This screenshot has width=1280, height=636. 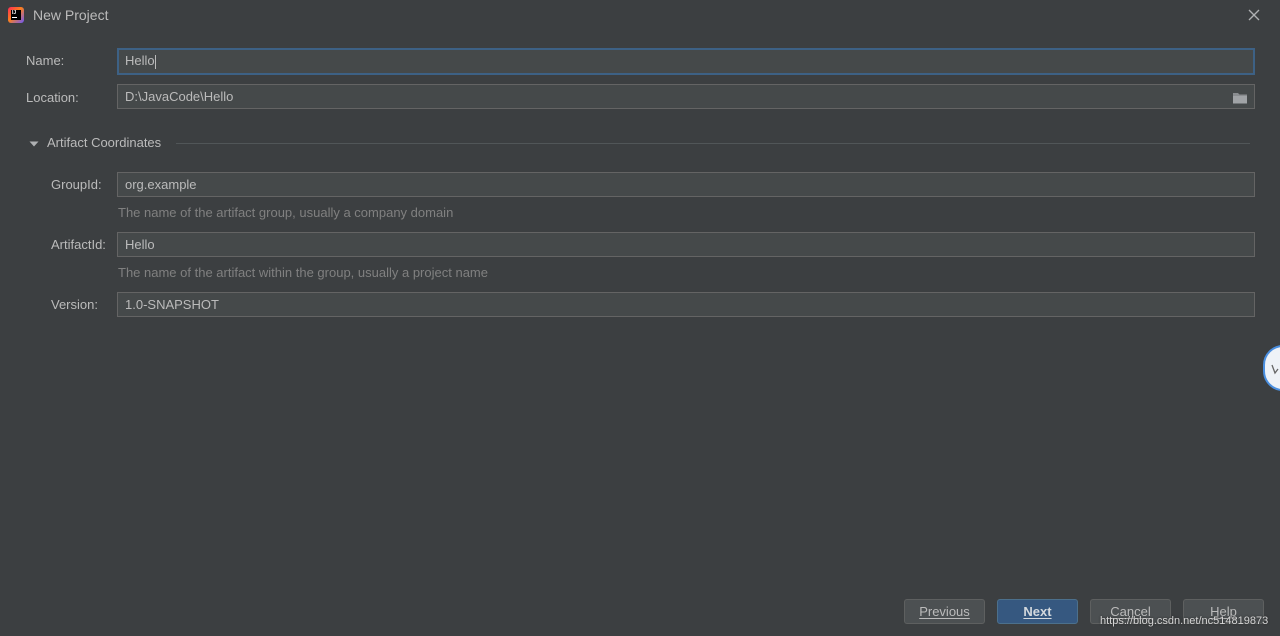 I want to click on name-value: Hello, so click(x=140, y=60).